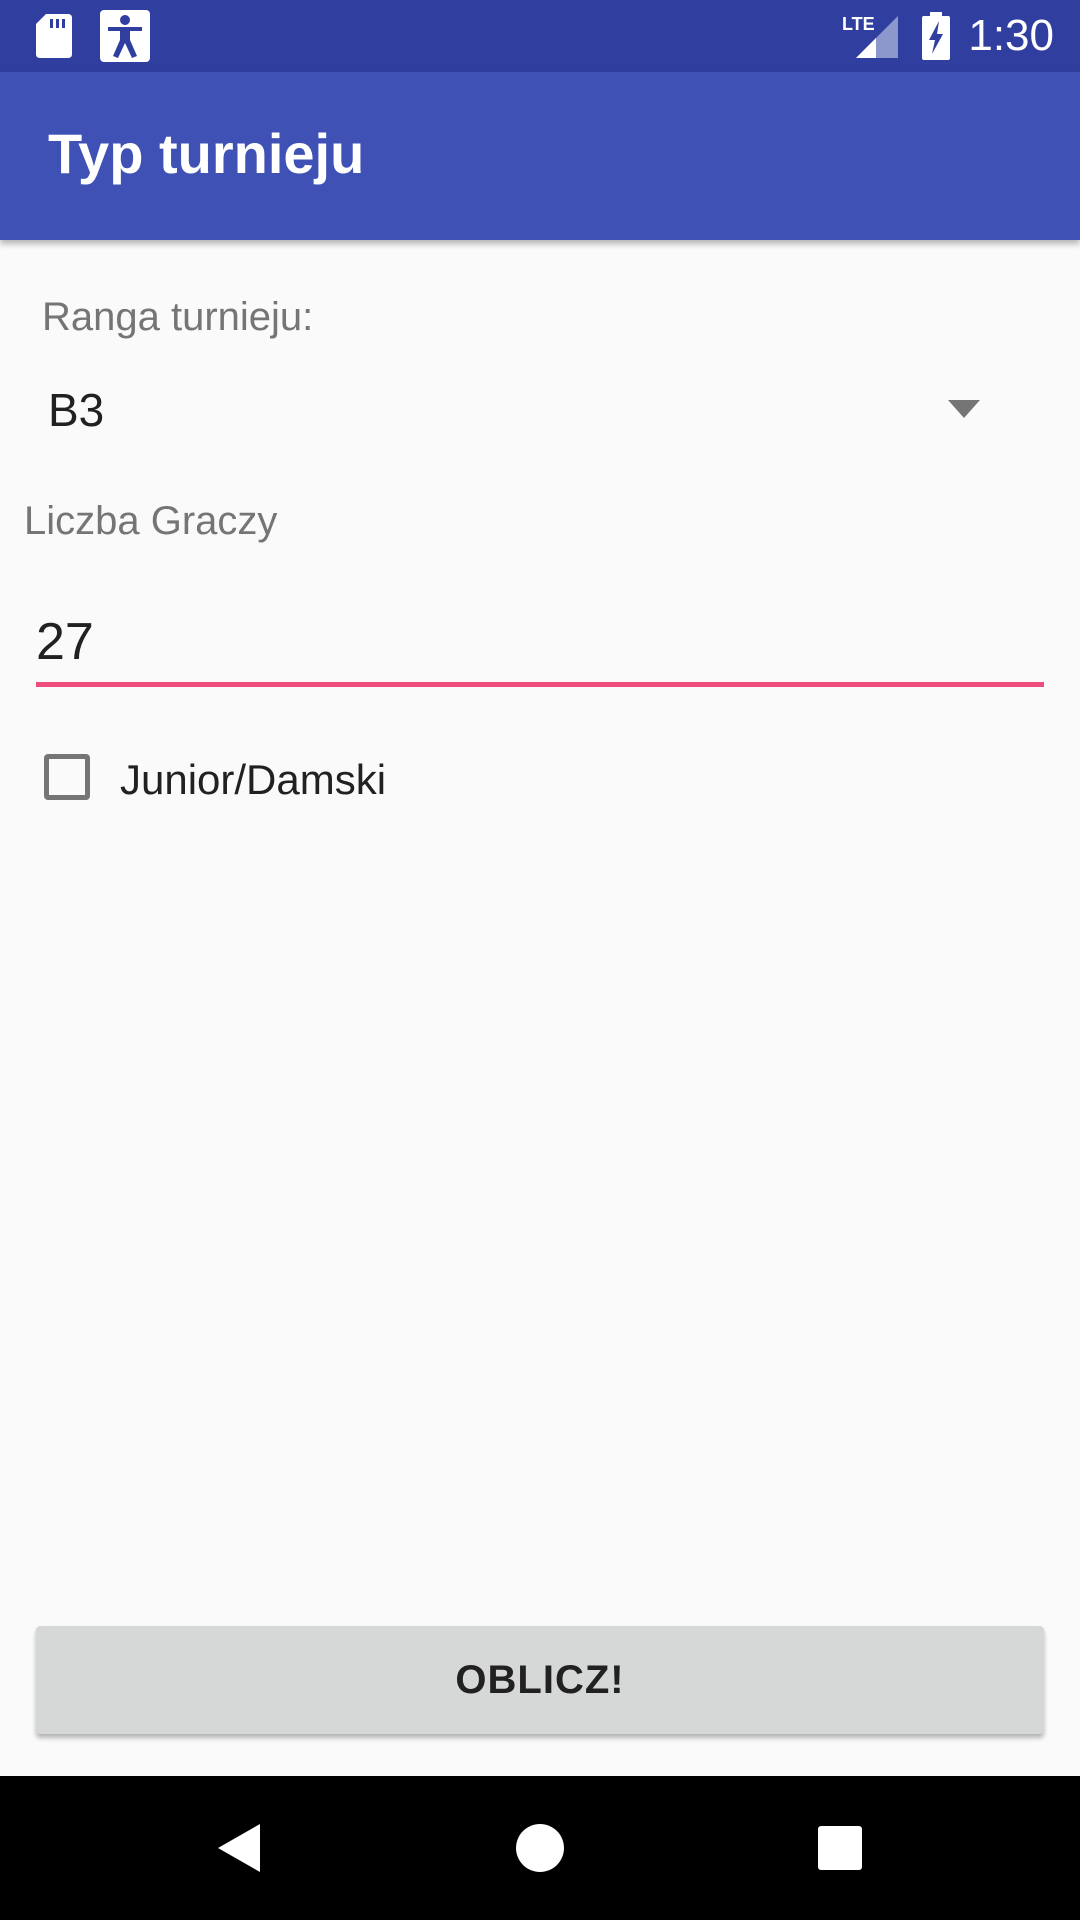 Image resolution: width=1080 pixels, height=1920 pixels. I want to click on junior-women-checkbox-label: Junior/Damski, so click(253, 780).